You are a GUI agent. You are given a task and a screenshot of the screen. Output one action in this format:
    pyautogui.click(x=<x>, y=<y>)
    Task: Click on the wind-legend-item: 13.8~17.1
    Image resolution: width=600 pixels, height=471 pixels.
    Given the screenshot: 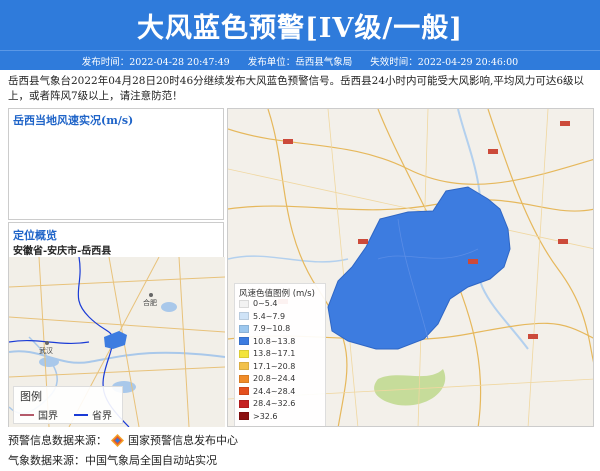 What is the action you would take?
    pyautogui.click(x=267, y=353)
    